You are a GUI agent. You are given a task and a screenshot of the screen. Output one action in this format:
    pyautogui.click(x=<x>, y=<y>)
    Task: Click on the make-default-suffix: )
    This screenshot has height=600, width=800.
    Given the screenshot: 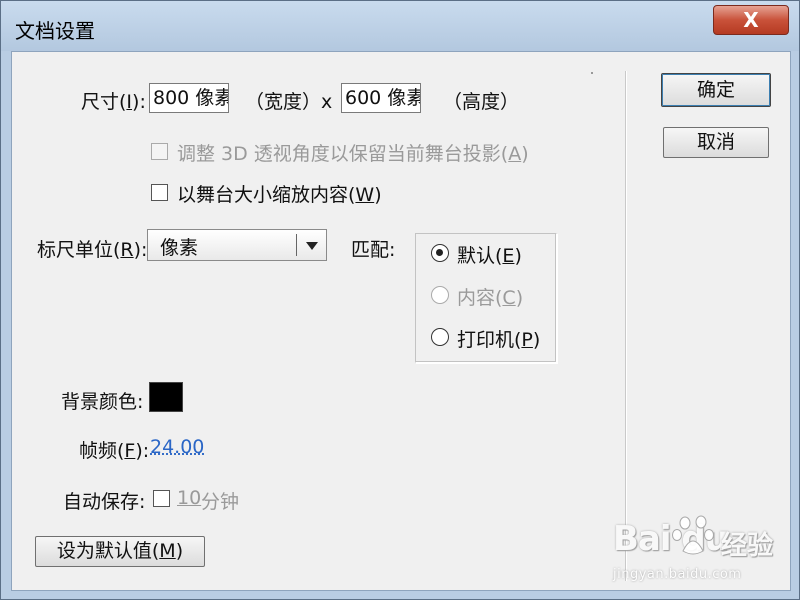 What is the action you would take?
    pyautogui.click(x=179, y=551)
    